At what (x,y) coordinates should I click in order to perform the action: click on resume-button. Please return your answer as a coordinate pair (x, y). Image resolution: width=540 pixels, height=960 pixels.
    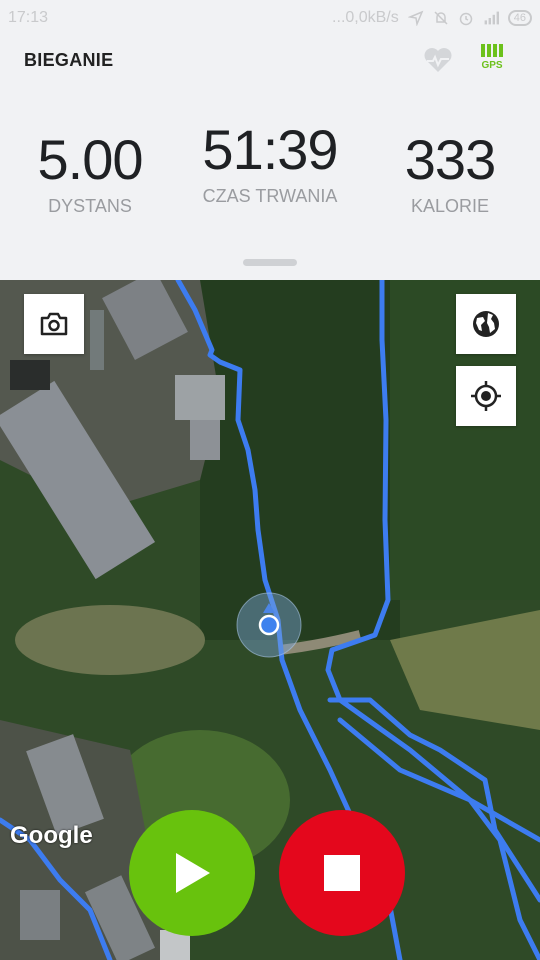
    Looking at the image, I should click on (192, 873).